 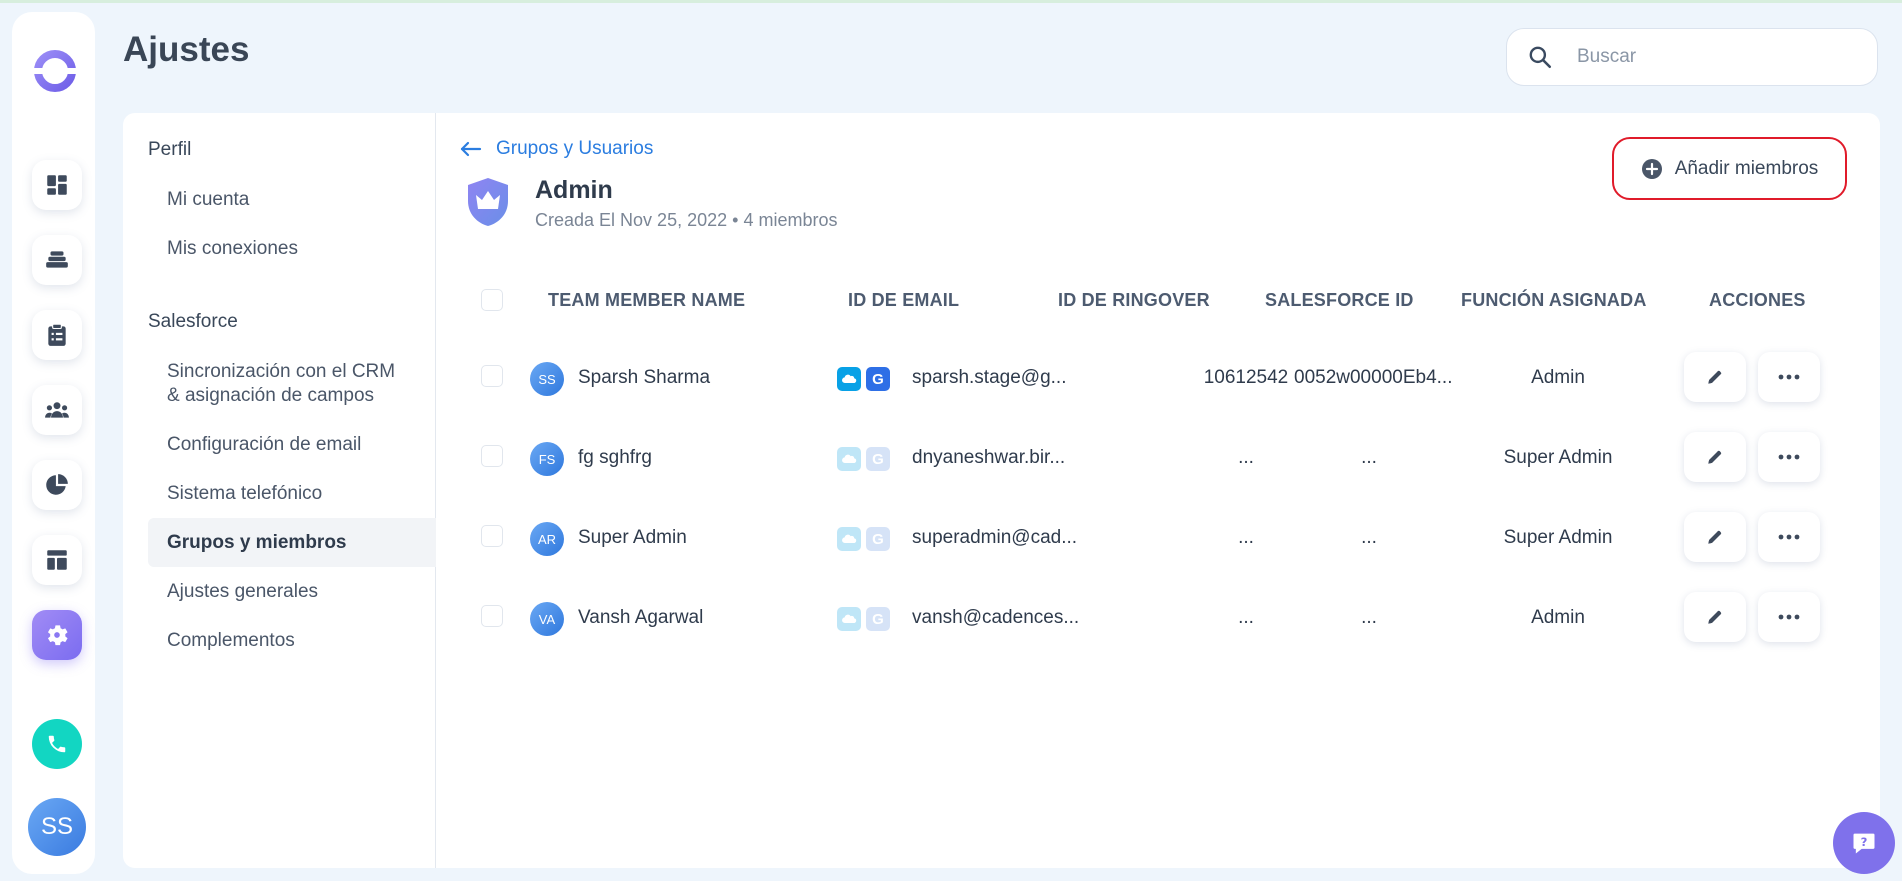 I want to click on nav-cadences, so click(x=57, y=260).